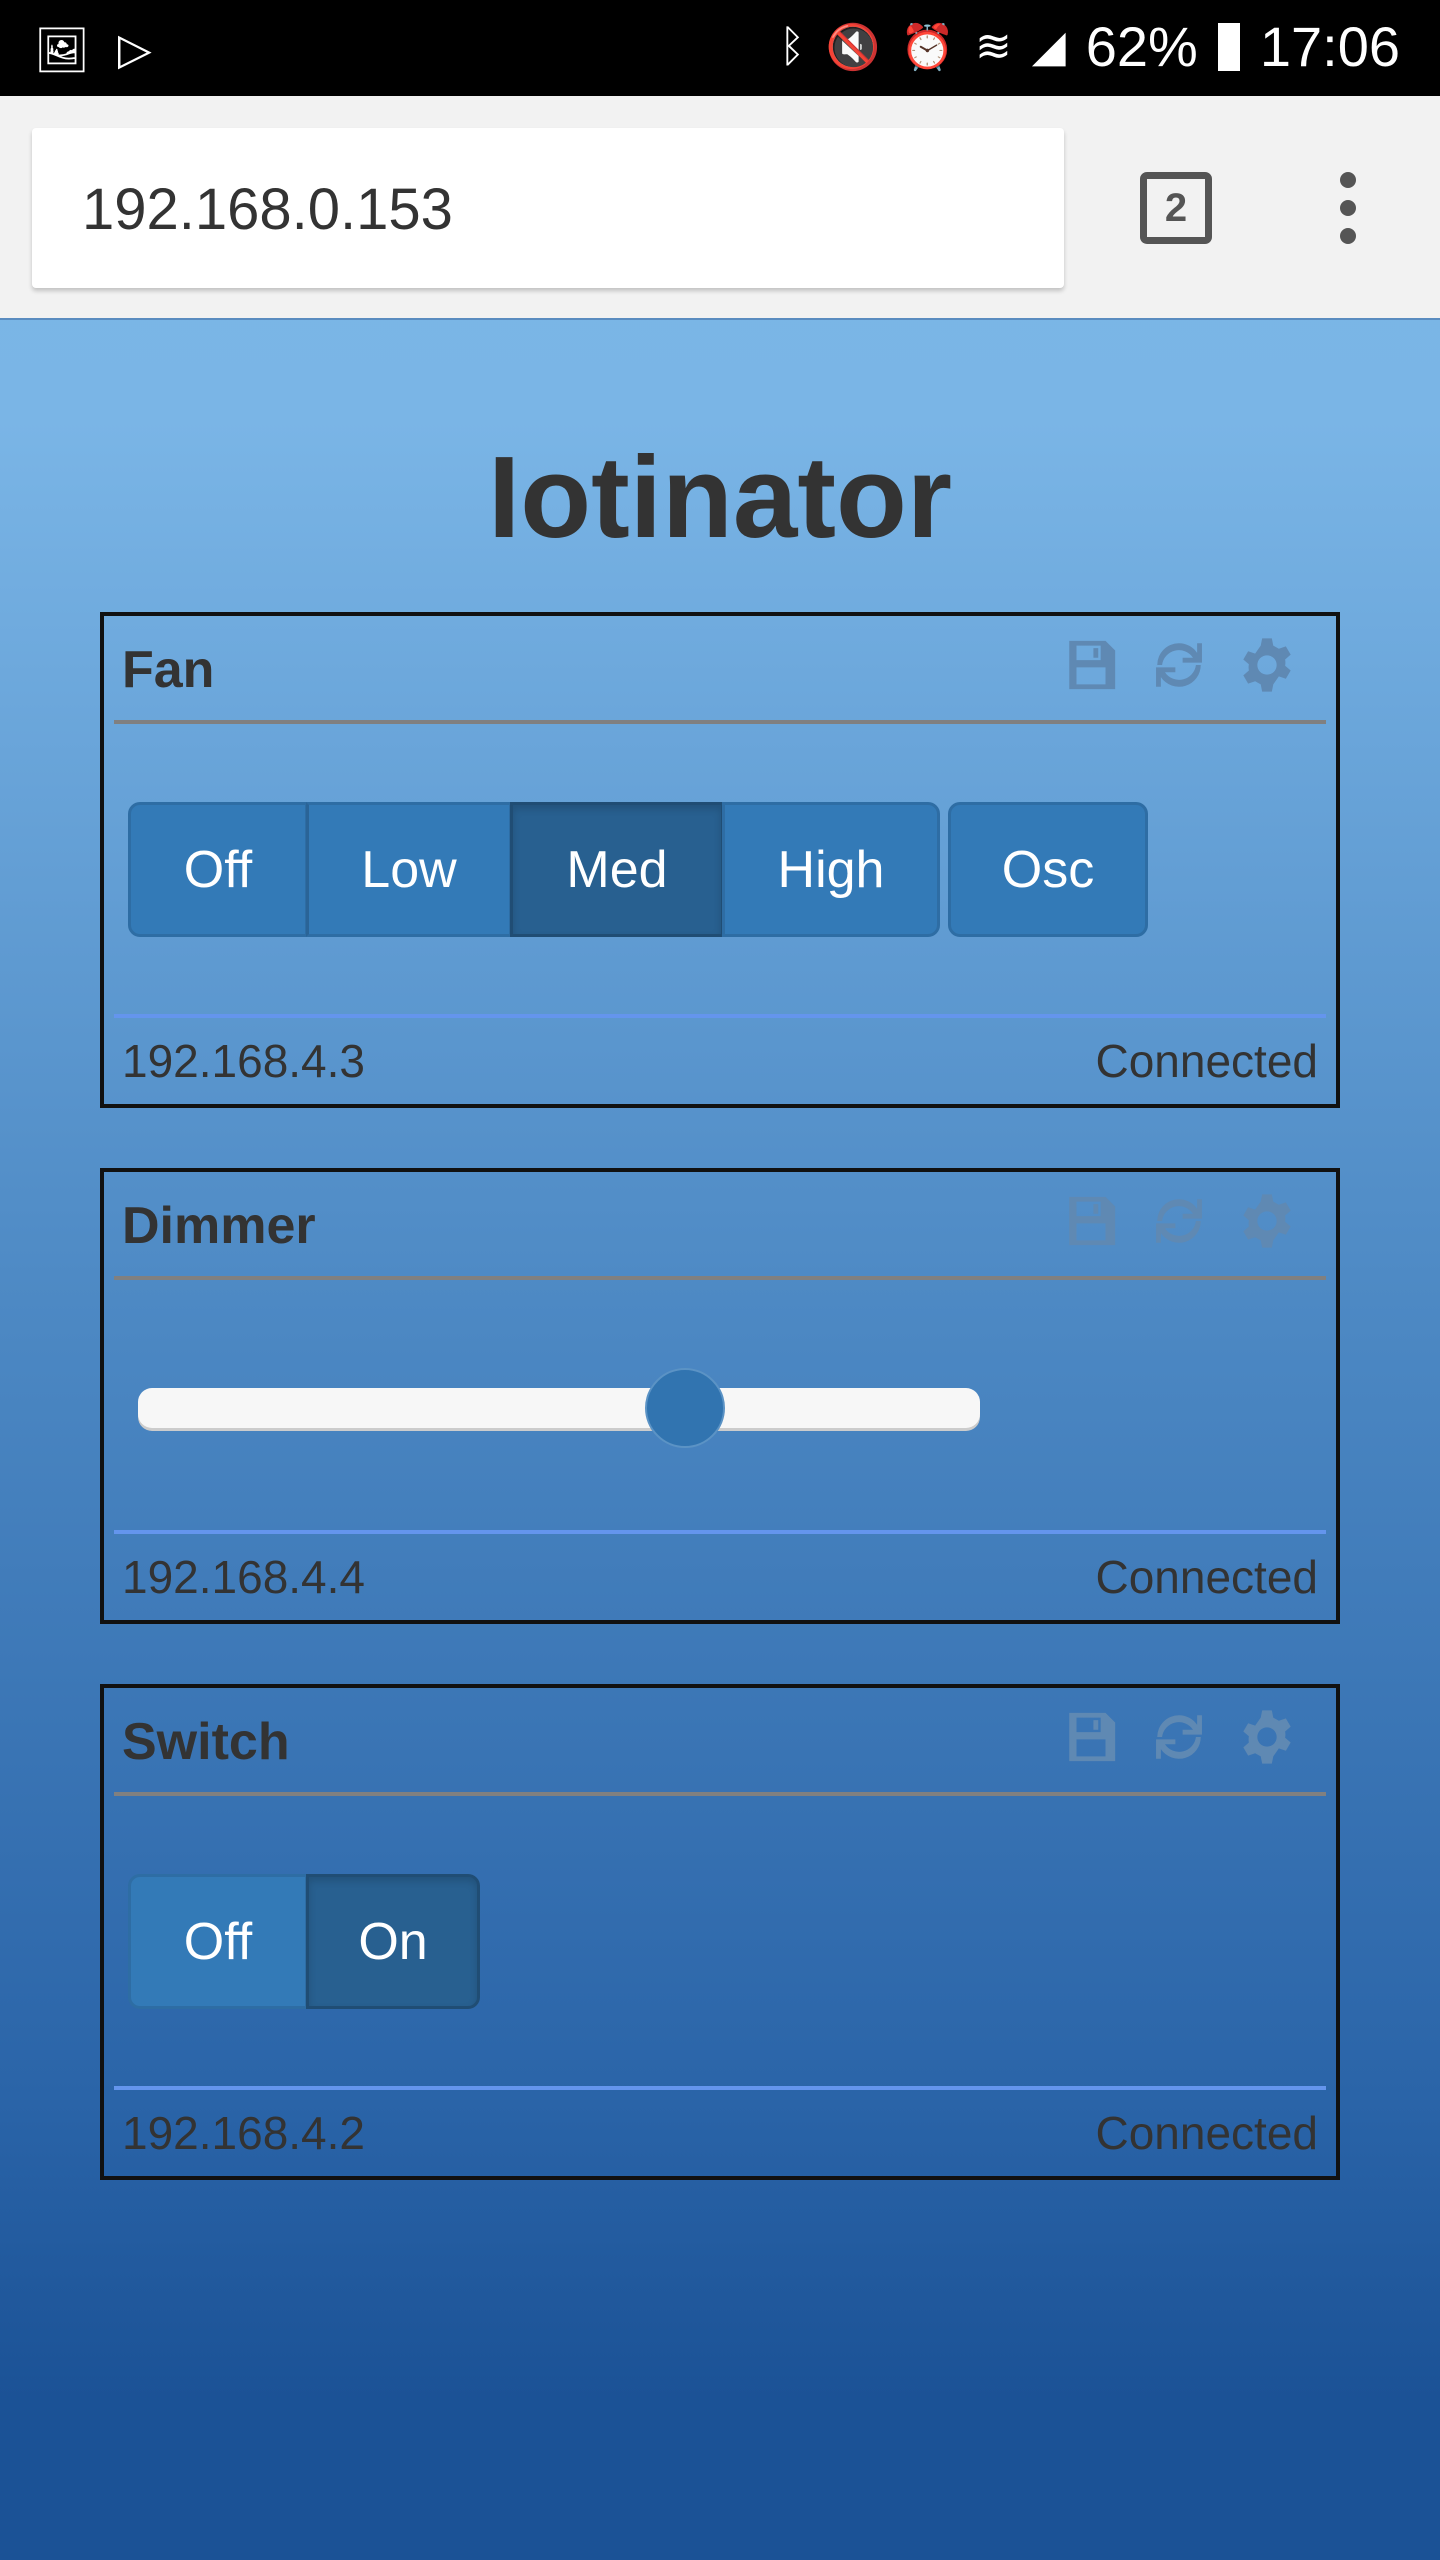 The width and height of the screenshot is (1440, 2560). I want to click on battery-percent: 62%, so click(1141, 46).